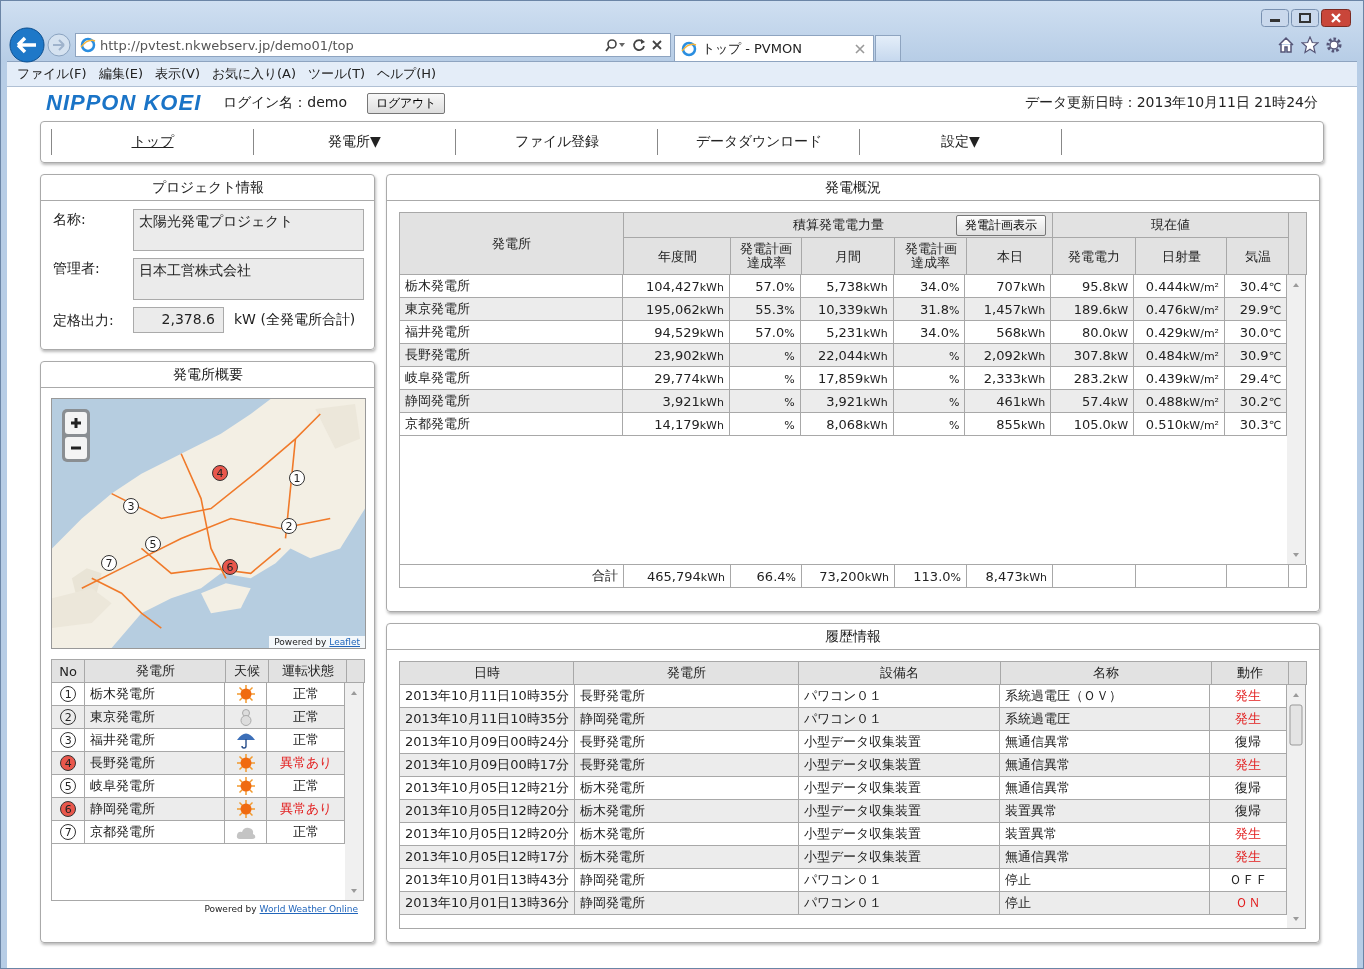 The height and width of the screenshot is (969, 1364). I want to click on column-header: 気温, so click(1257, 256).